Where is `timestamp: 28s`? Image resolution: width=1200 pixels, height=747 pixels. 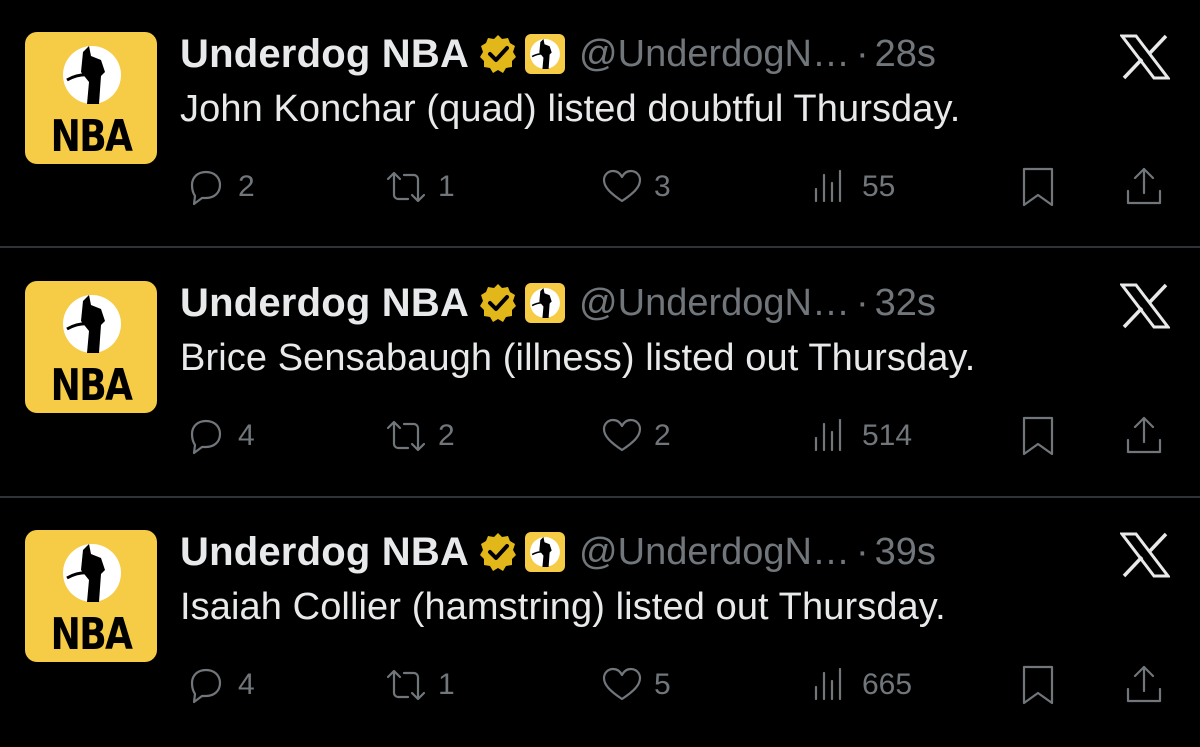 timestamp: 28s is located at coordinates (905, 54).